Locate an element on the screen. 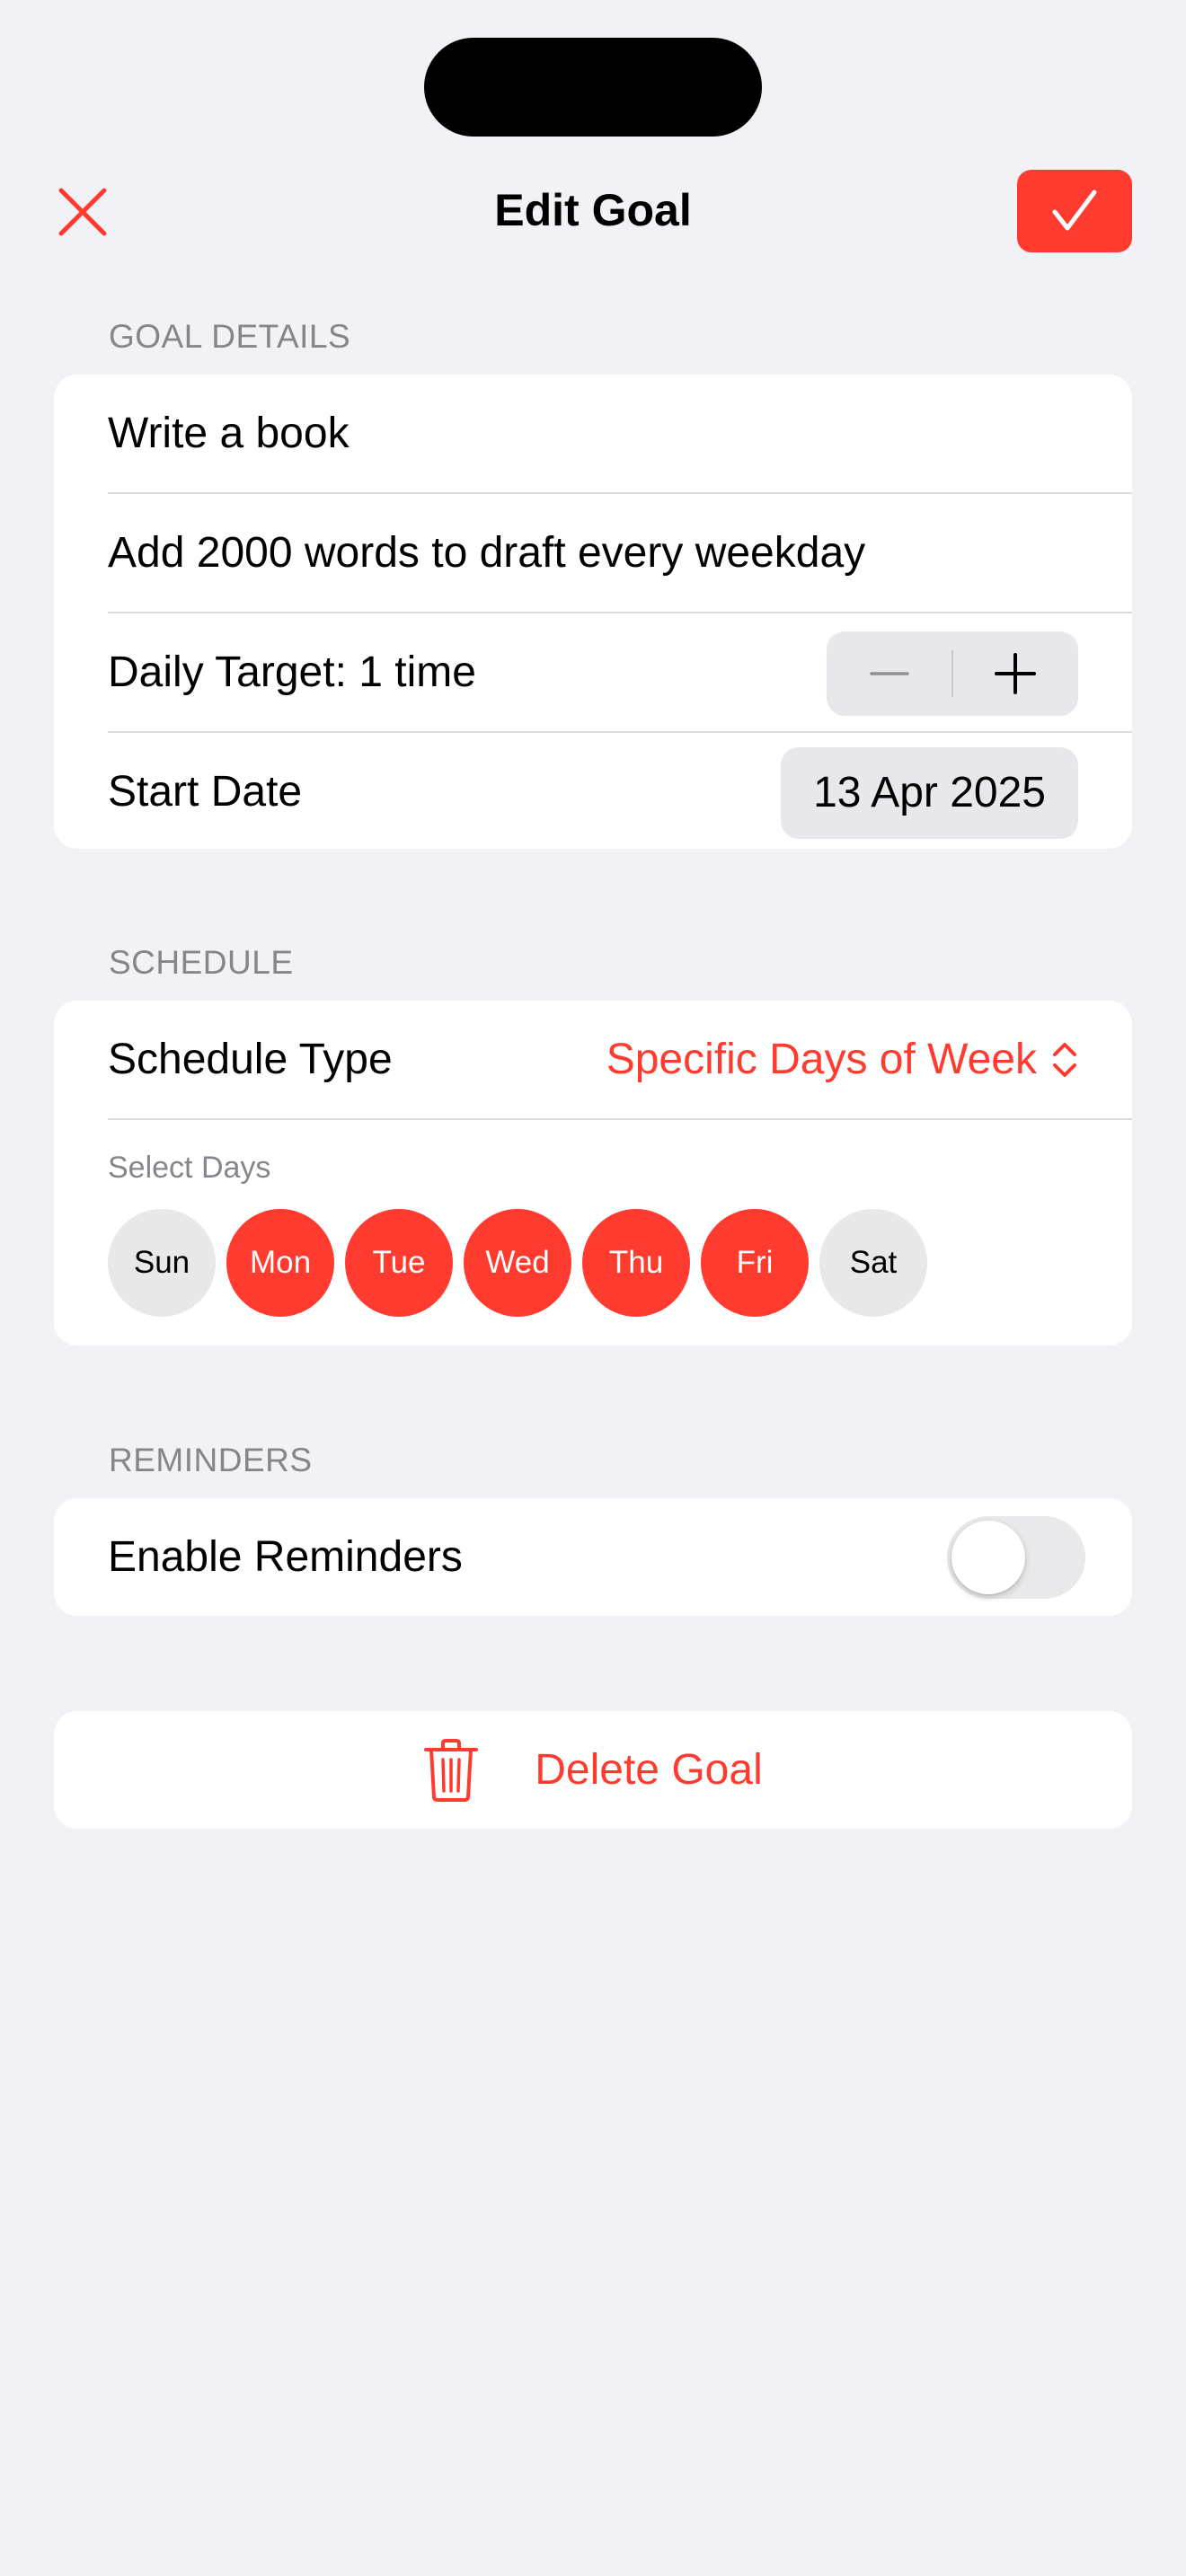 This screenshot has height=2576, width=1186. nav-bar: Edit Goal is located at coordinates (593, 210).